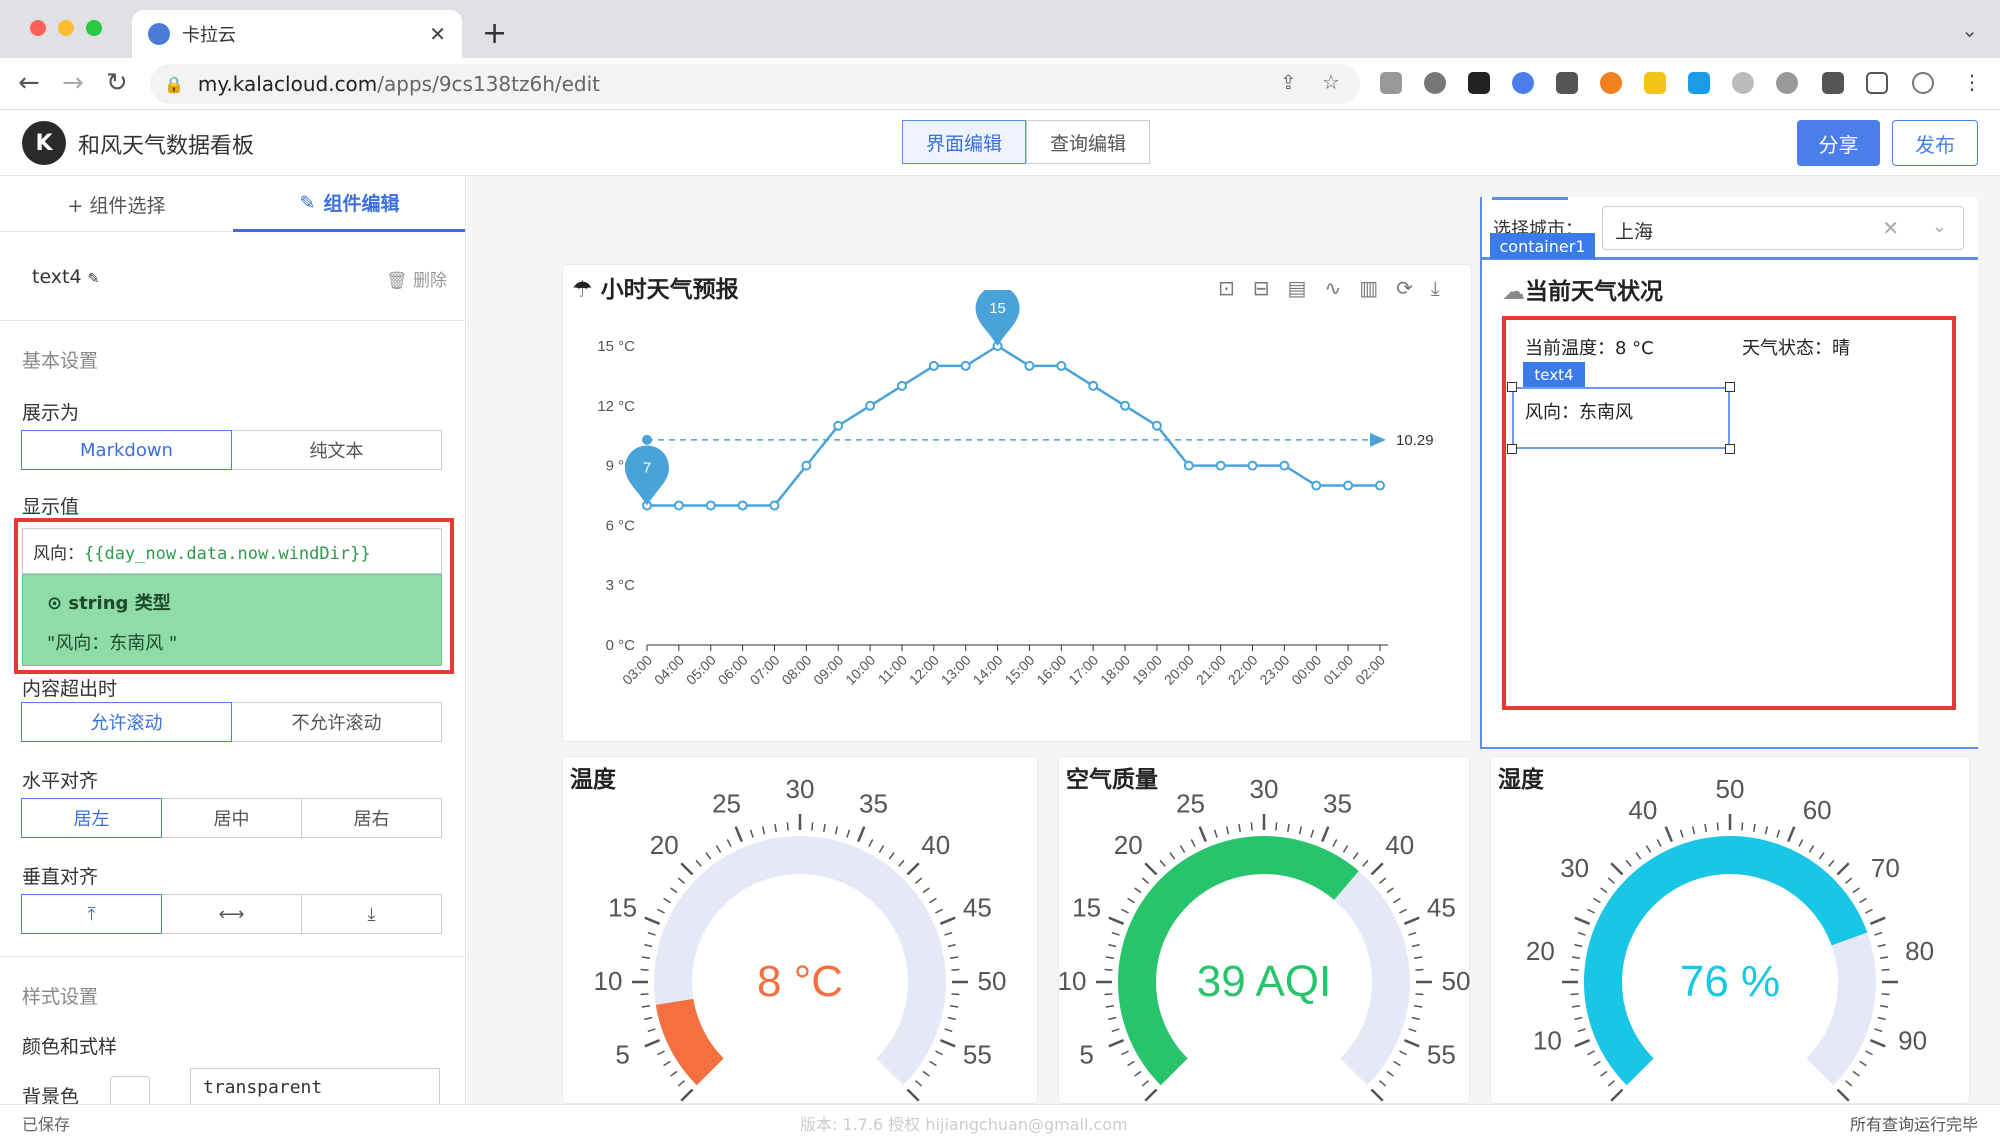  What do you see at coordinates (1523, 83) in the screenshot?
I see `extension-globe-icon` at bounding box center [1523, 83].